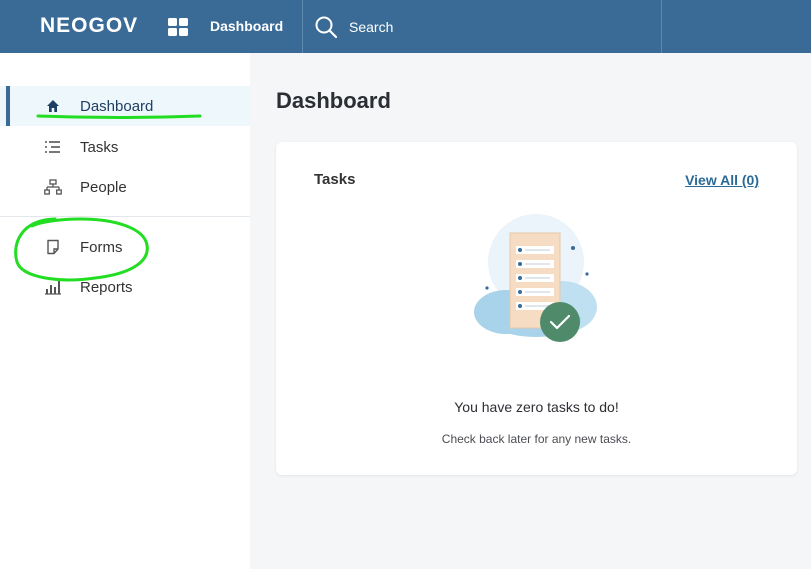 The width and height of the screenshot is (811, 569). I want to click on apps-grid-icon, so click(178, 27).